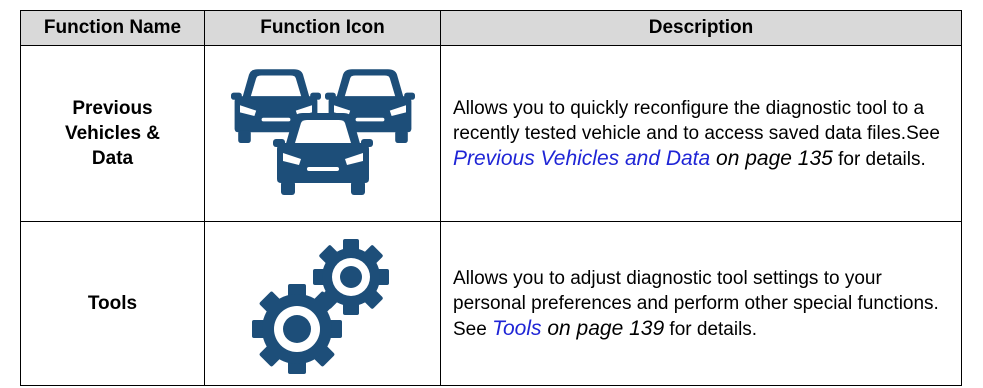  I want to click on page-reference: on page 139, so click(603, 328).